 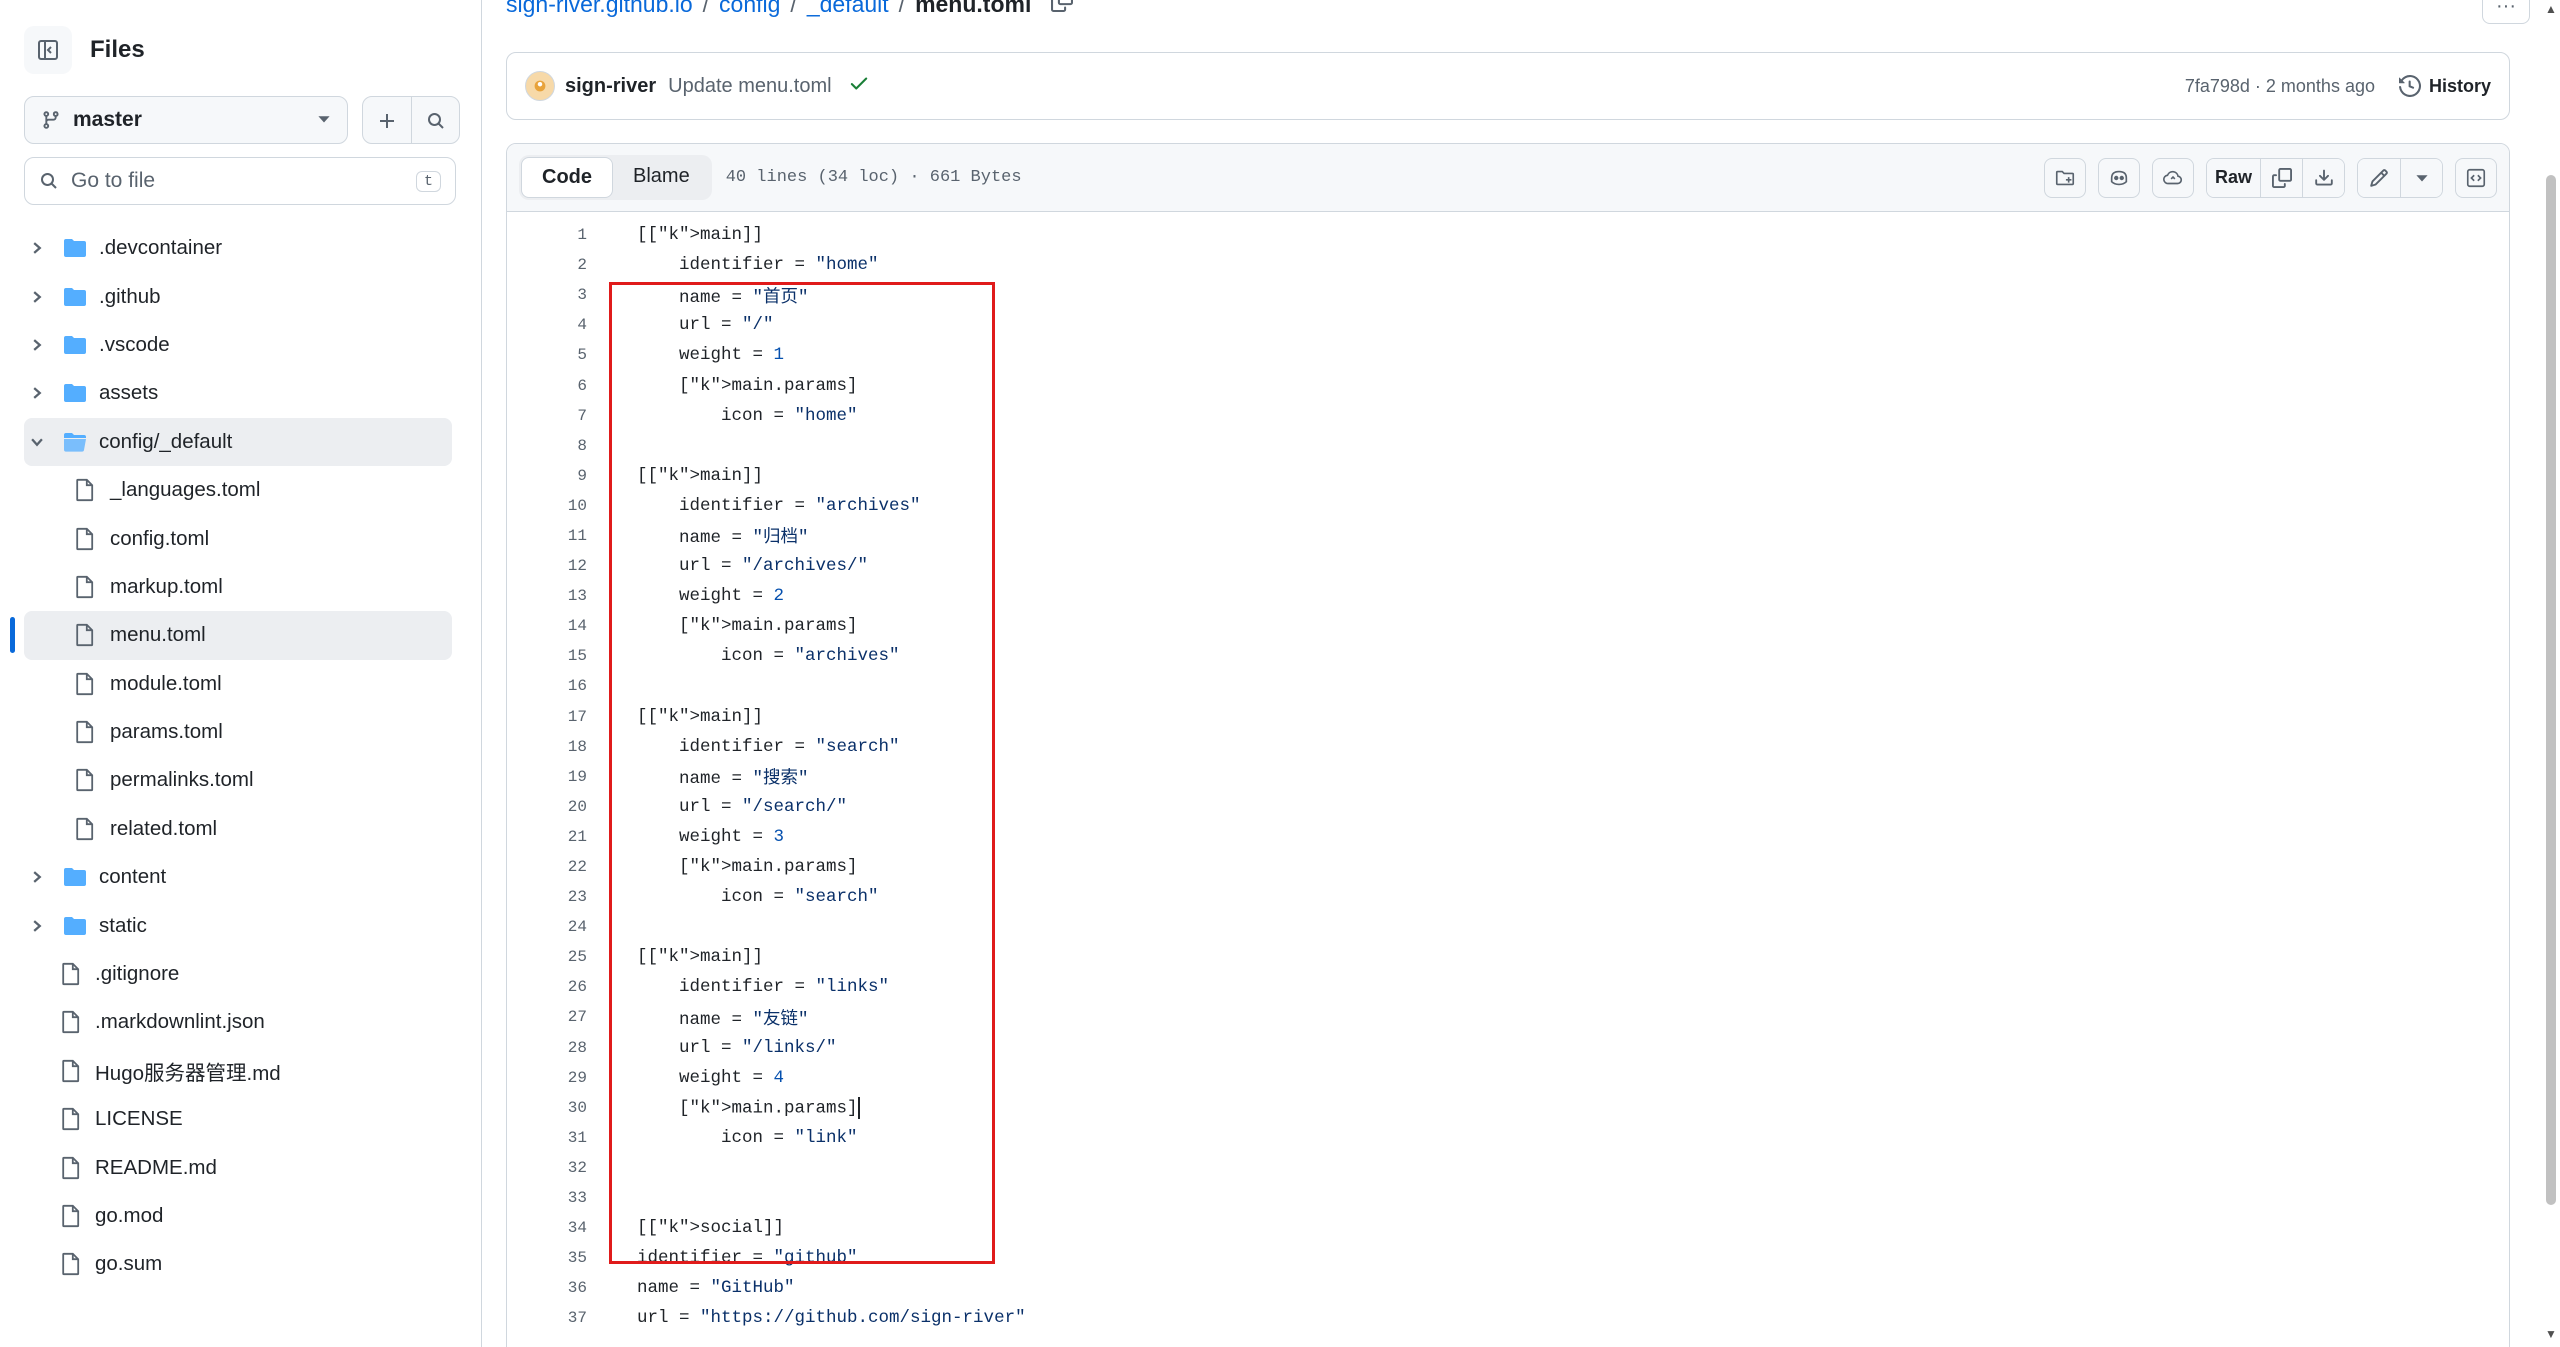 I want to click on line-number: 5, so click(x=547, y=355).